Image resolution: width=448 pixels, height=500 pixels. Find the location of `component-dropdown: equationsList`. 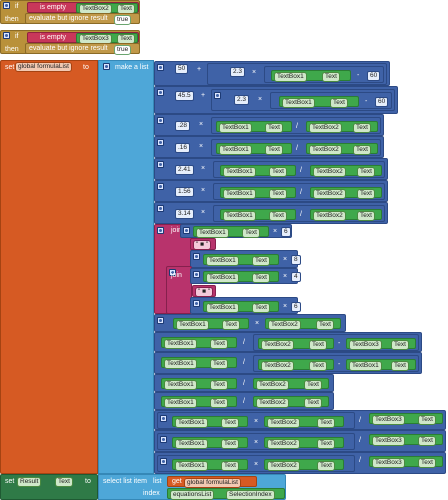

component-dropdown: equationsList is located at coordinates (192, 495).